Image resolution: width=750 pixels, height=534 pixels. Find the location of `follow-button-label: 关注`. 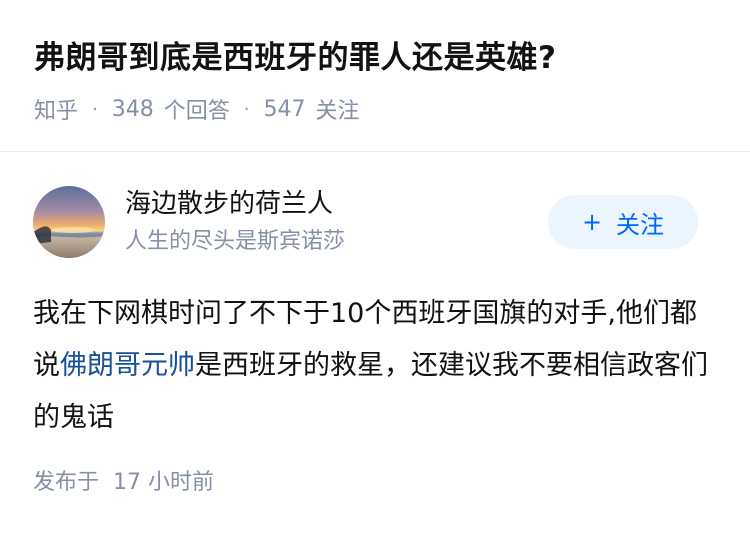

follow-button-label: 关注 is located at coordinates (640, 224).